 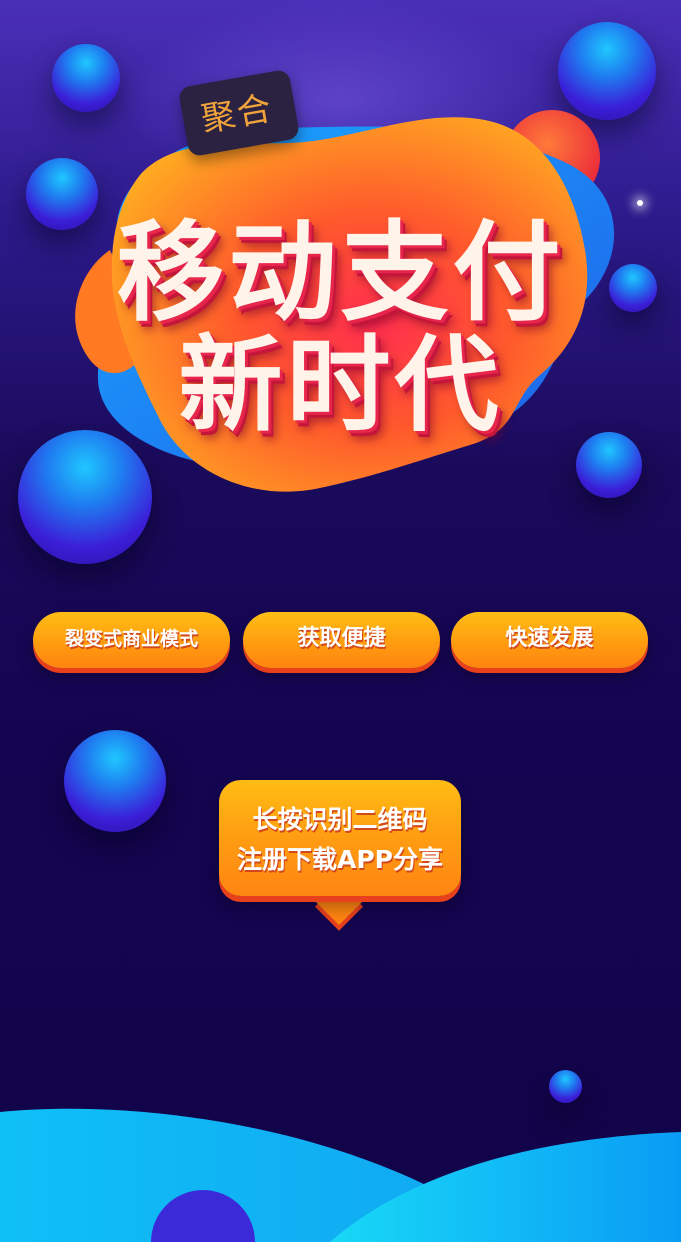 I want to click on cta-line-register-download: 注册下载APP分享, so click(x=340, y=859).